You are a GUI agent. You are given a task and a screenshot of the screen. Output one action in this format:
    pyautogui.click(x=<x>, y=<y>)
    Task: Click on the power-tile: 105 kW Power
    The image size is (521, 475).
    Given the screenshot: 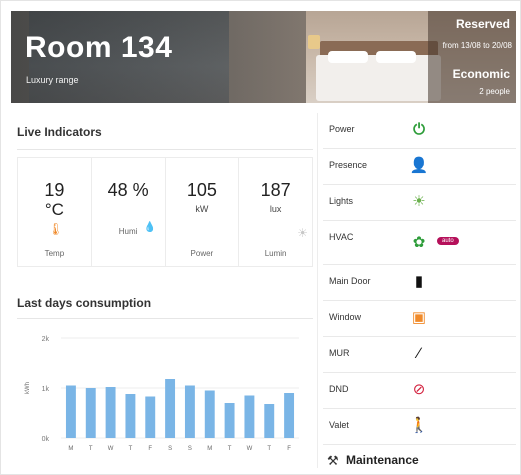 What is the action you would take?
    pyautogui.click(x=203, y=212)
    